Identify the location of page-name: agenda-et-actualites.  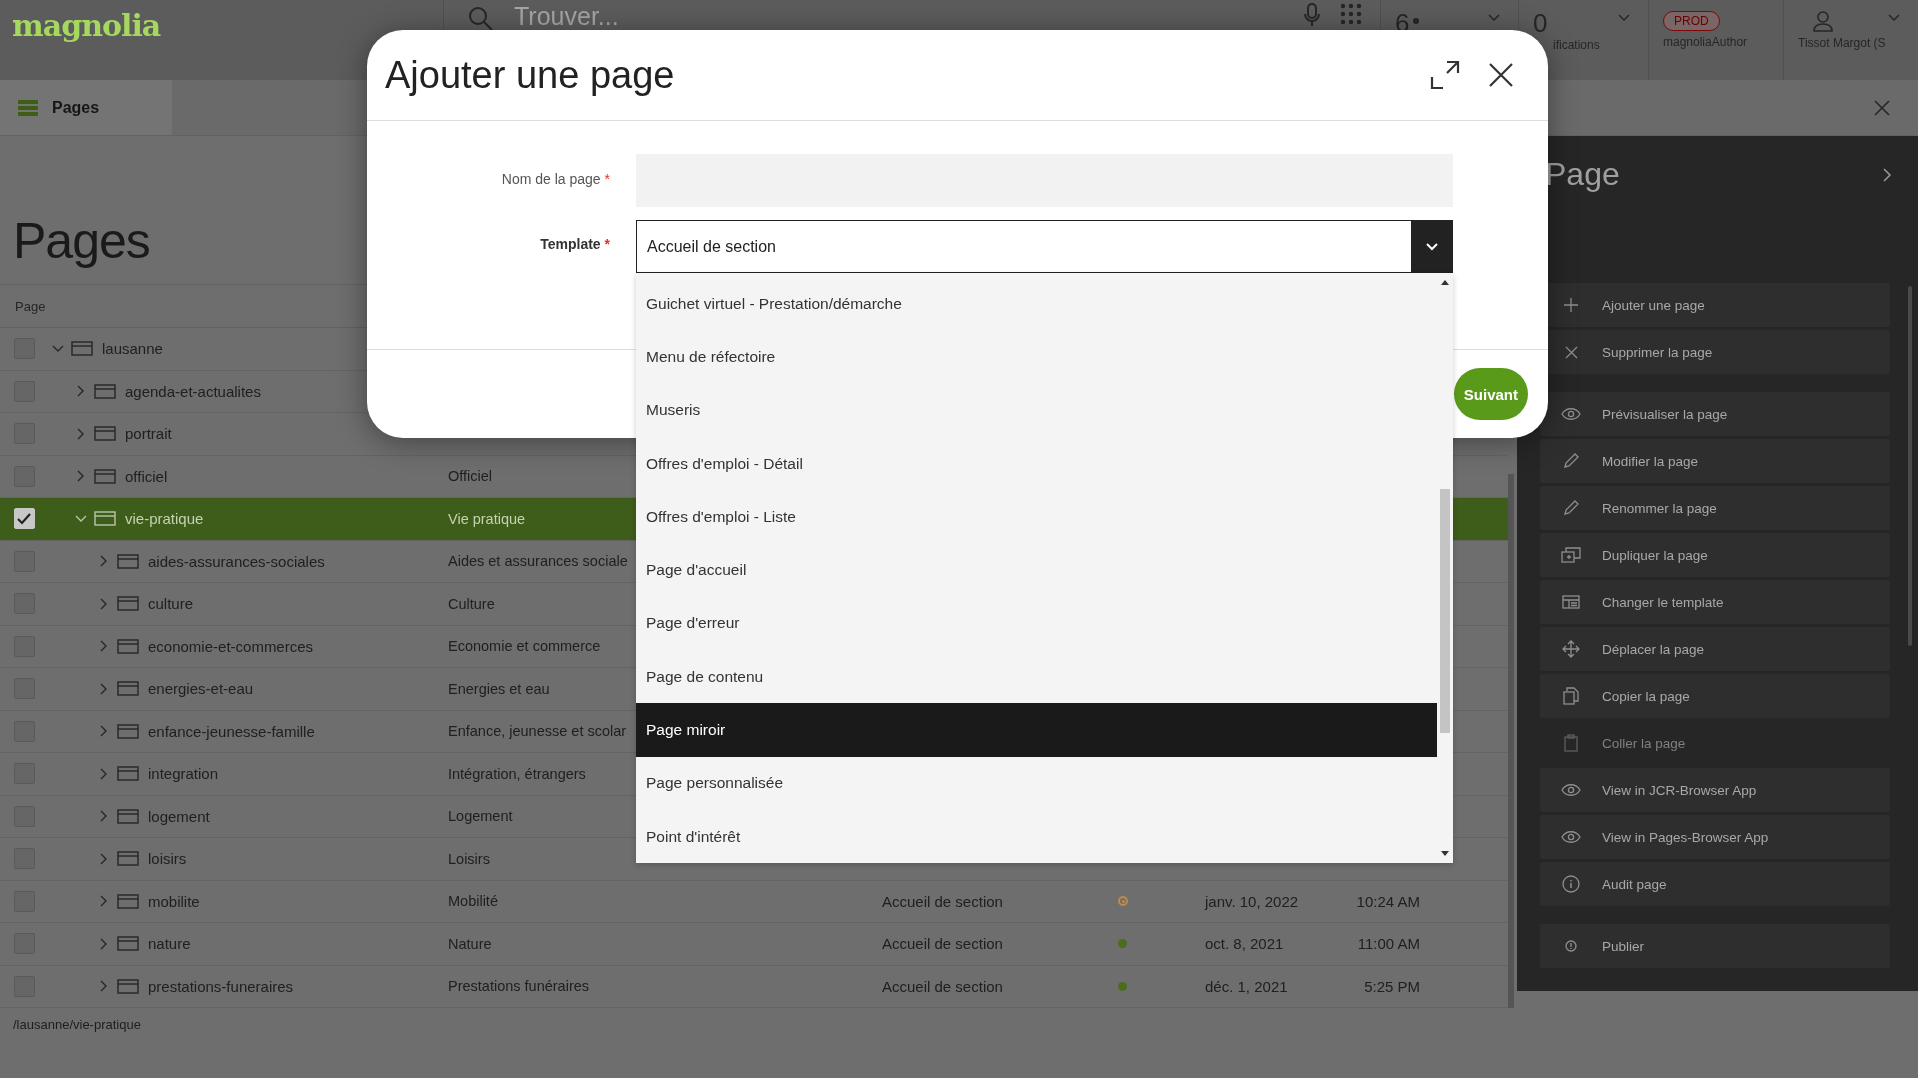
(193, 391).